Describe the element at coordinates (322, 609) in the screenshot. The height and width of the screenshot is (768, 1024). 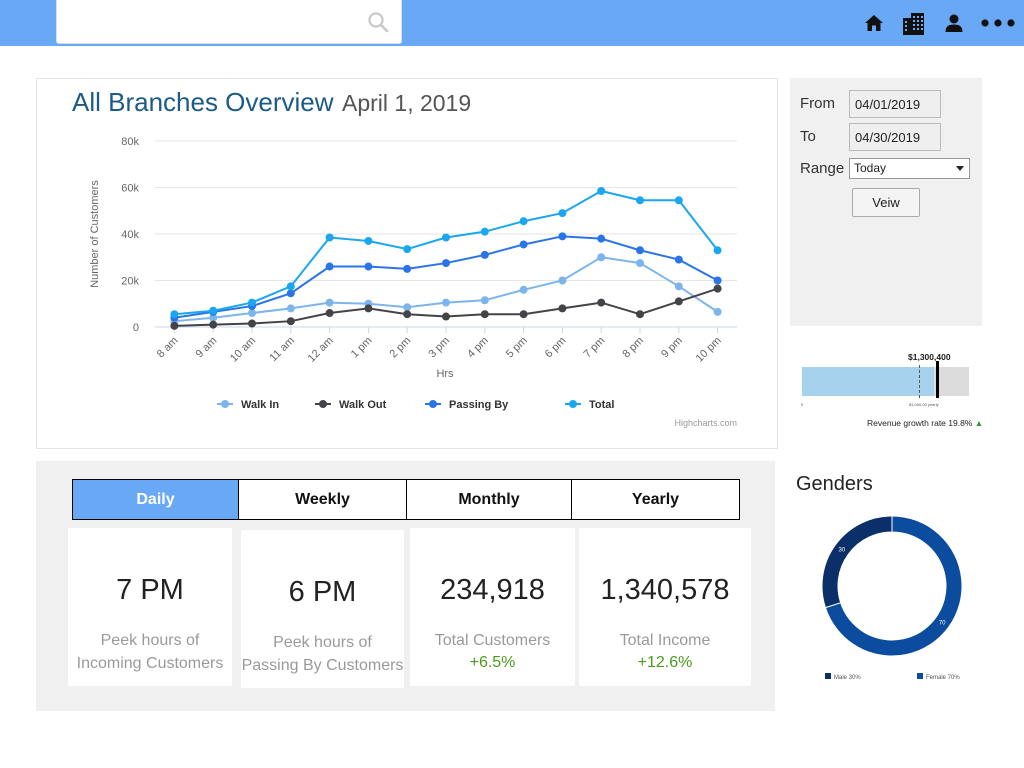
I see `stat-card-passing-peak: 6 PM Peek hours of Passing By Customers` at that location.